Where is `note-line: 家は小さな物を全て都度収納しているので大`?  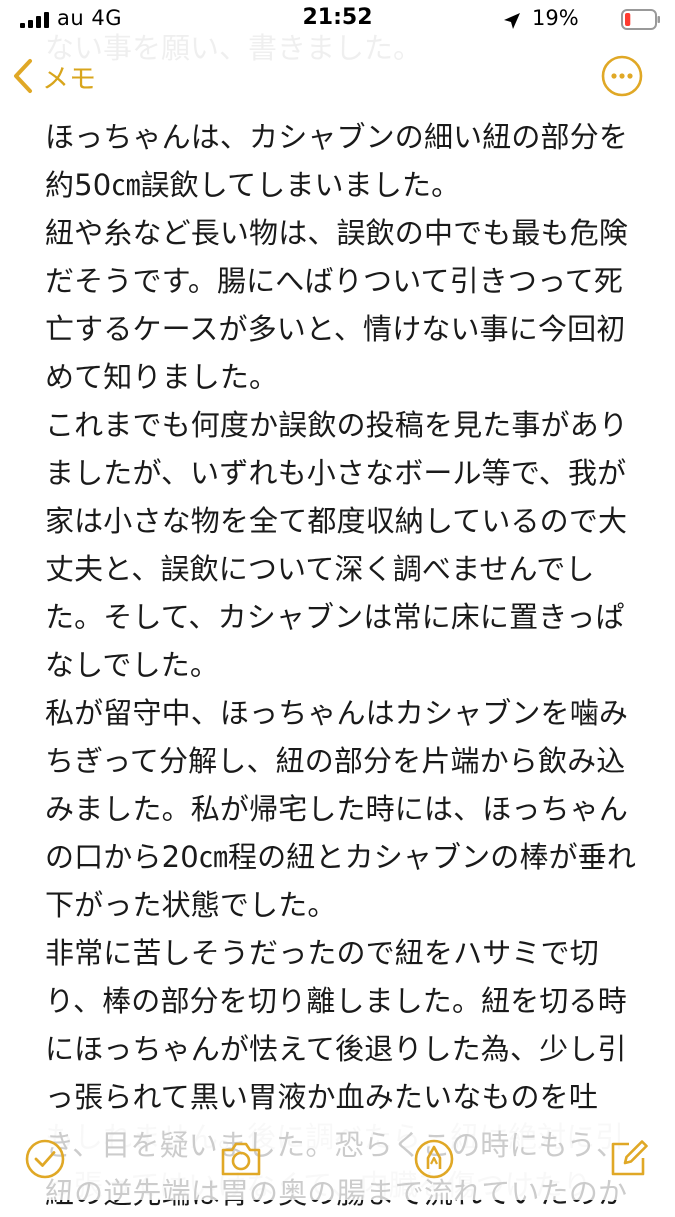
note-line: 家は小さな物を全て都度収納しているので大 is located at coordinates (336, 521).